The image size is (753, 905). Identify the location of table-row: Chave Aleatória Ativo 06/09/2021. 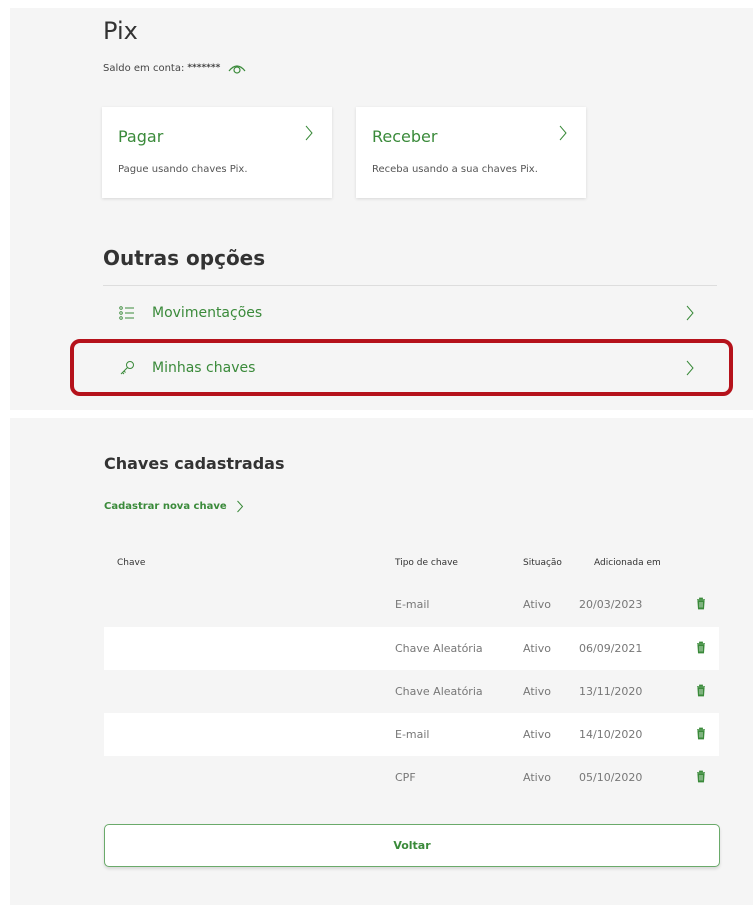
(411, 648).